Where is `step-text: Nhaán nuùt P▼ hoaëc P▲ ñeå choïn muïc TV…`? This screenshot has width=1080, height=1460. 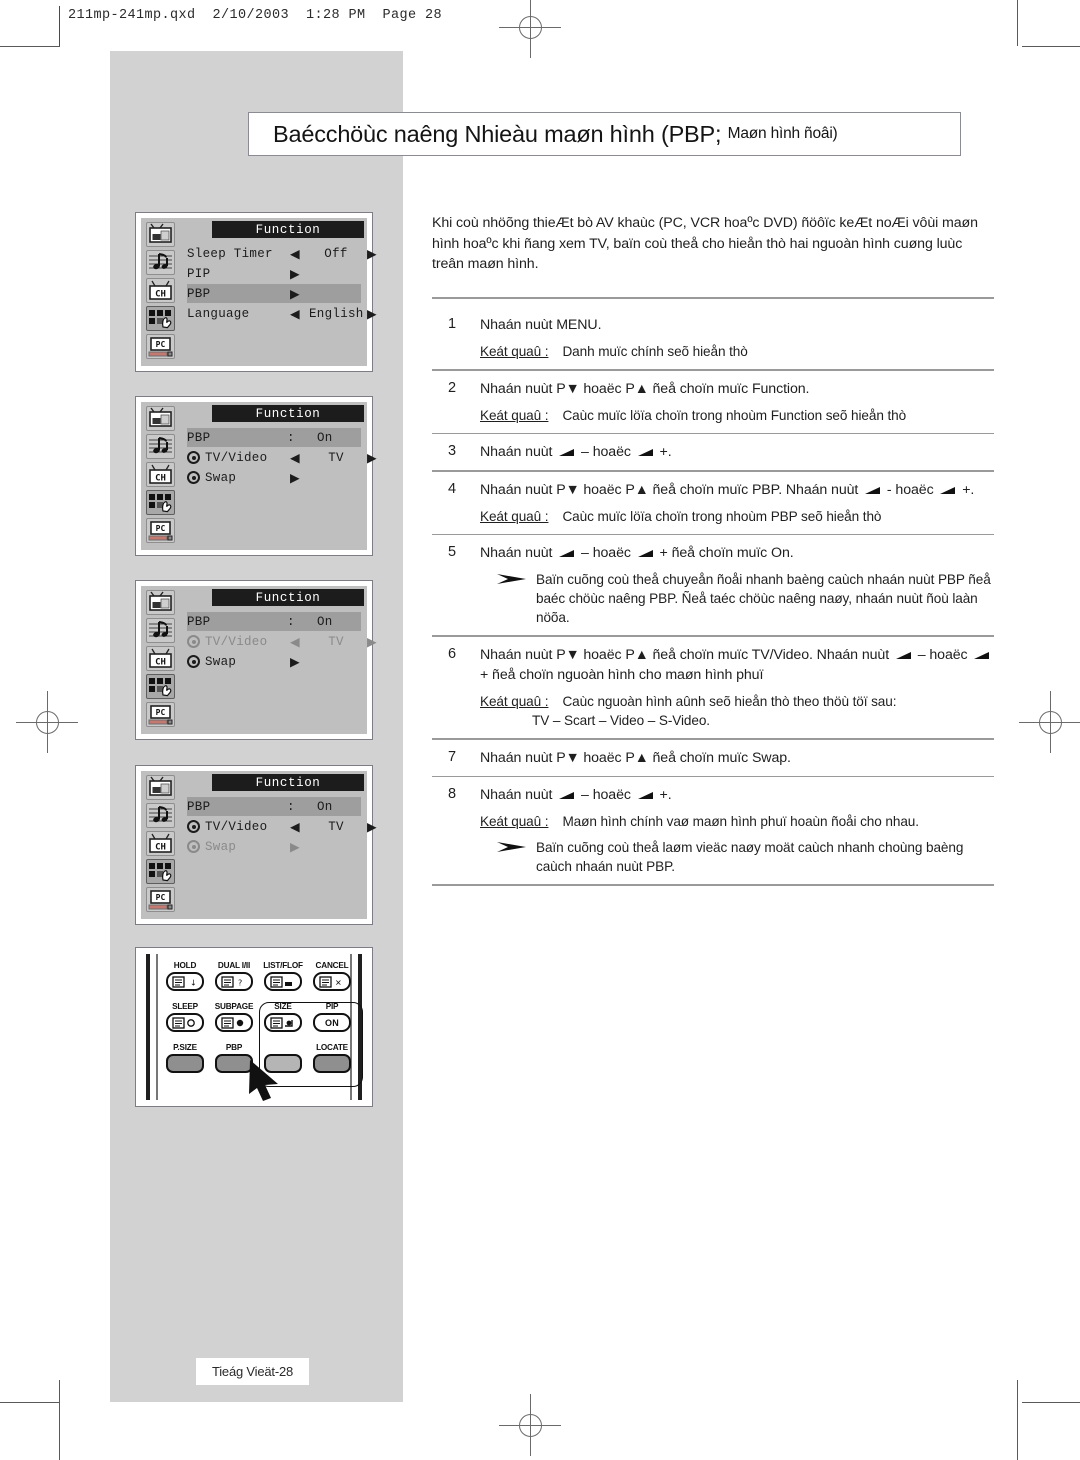
step-text: Nhaán nuùt P▼ hoaëc P▲ ñeå choïn muïc TV… is located at coordinates (686, 654).